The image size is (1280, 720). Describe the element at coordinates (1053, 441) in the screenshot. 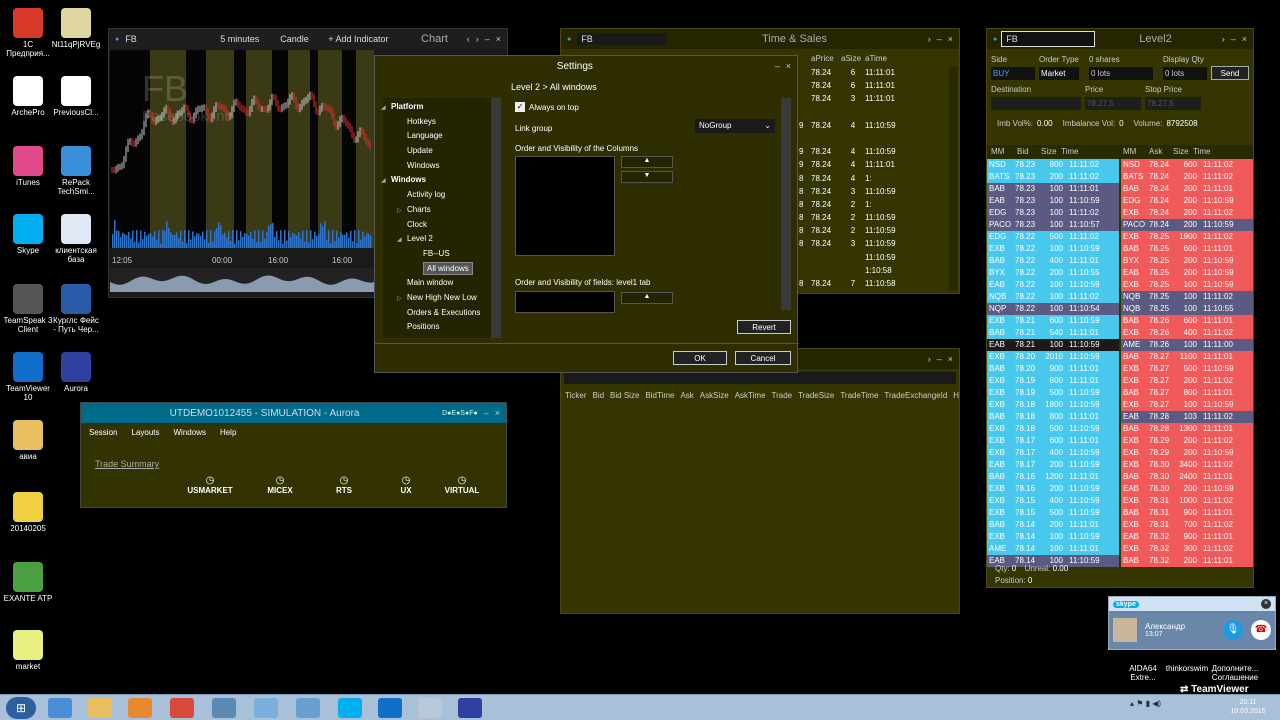

I see `bid-row: EXB 78.17 600 11:11:01` at that location.